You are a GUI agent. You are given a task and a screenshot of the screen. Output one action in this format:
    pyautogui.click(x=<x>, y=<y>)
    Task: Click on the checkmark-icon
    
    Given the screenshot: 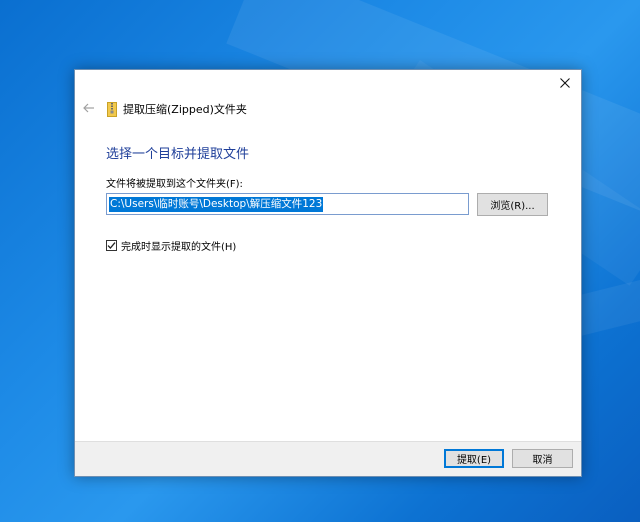 What is the action you would take?
    pyautogui.click(x=111, y=245)
    